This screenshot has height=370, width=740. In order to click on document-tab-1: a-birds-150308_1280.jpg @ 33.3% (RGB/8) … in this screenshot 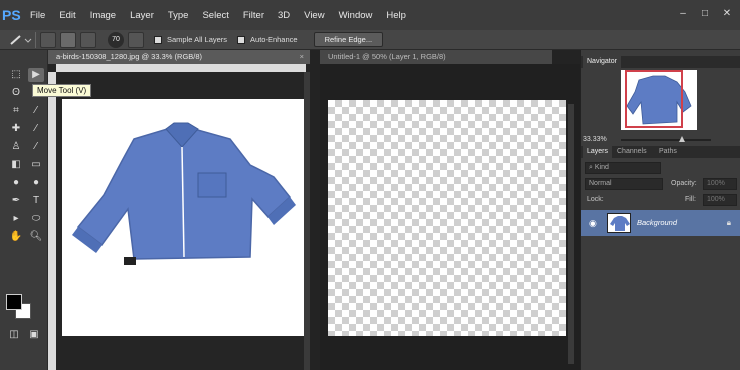, I will do `click(179, 57)`.